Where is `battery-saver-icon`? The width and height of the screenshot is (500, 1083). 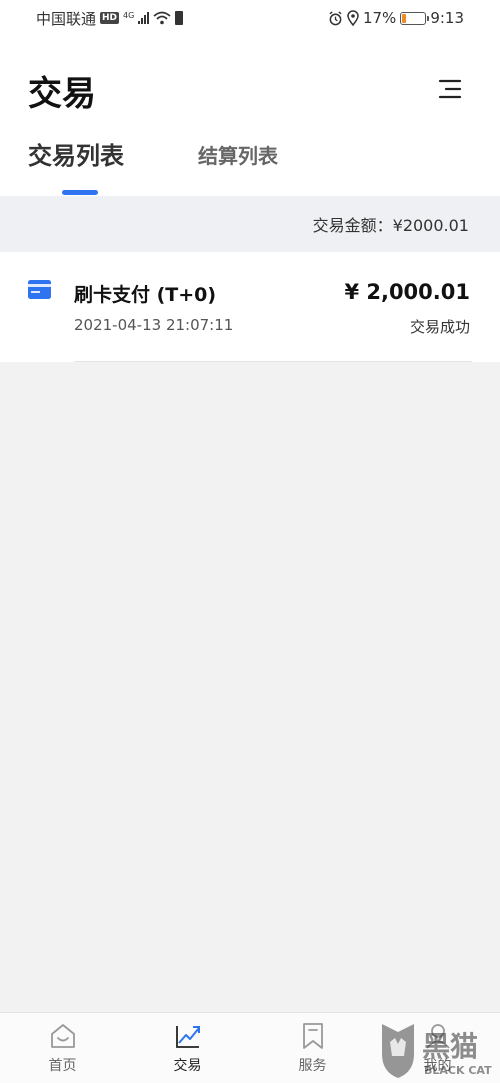
battery-saver-icon is located at coordinates (179, 18).